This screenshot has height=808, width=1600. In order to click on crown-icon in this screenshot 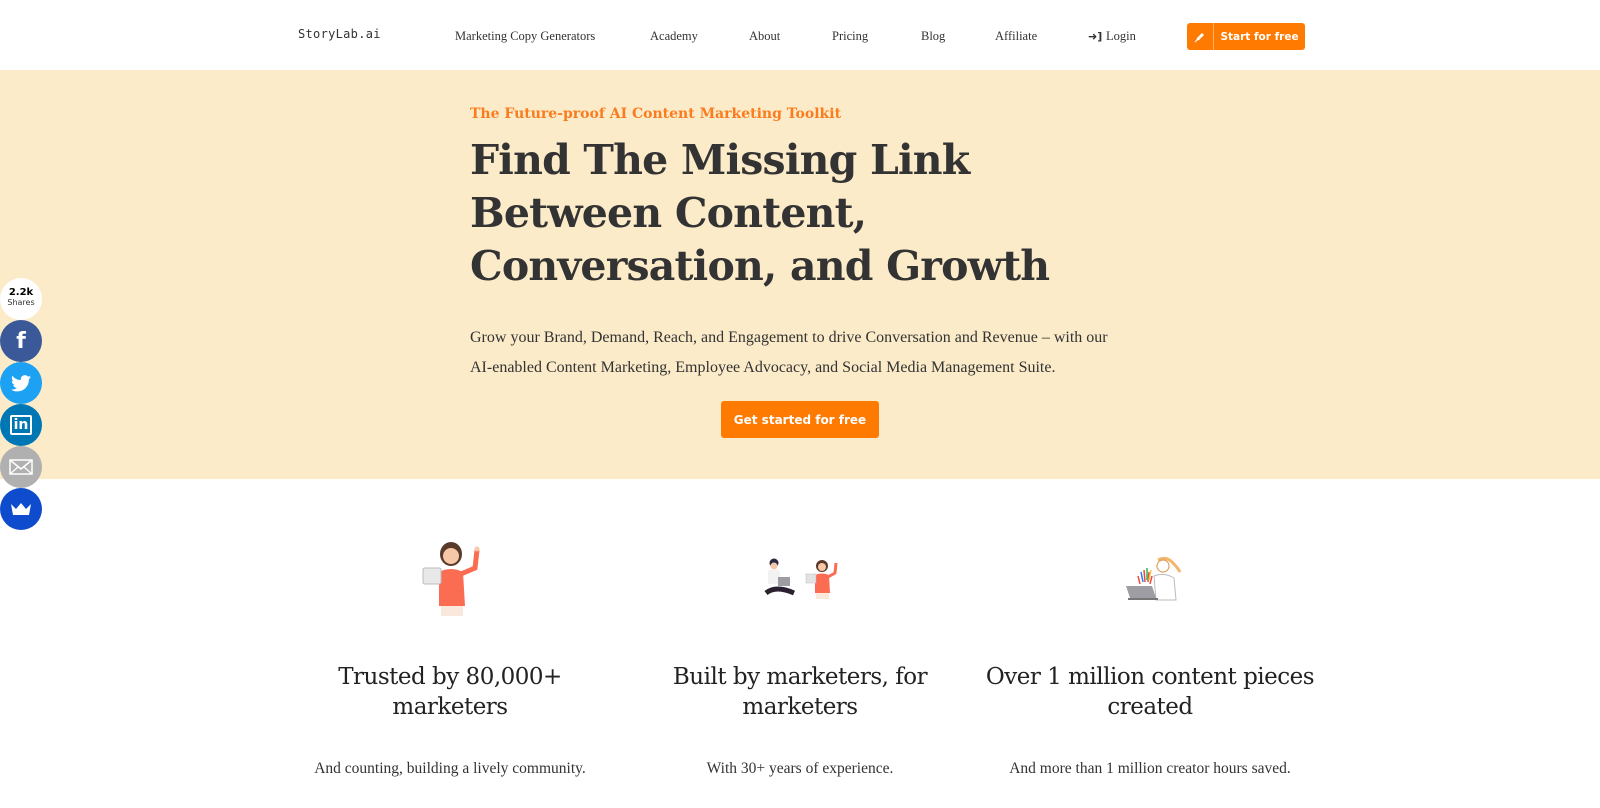, I will do `click(21, 509)`.